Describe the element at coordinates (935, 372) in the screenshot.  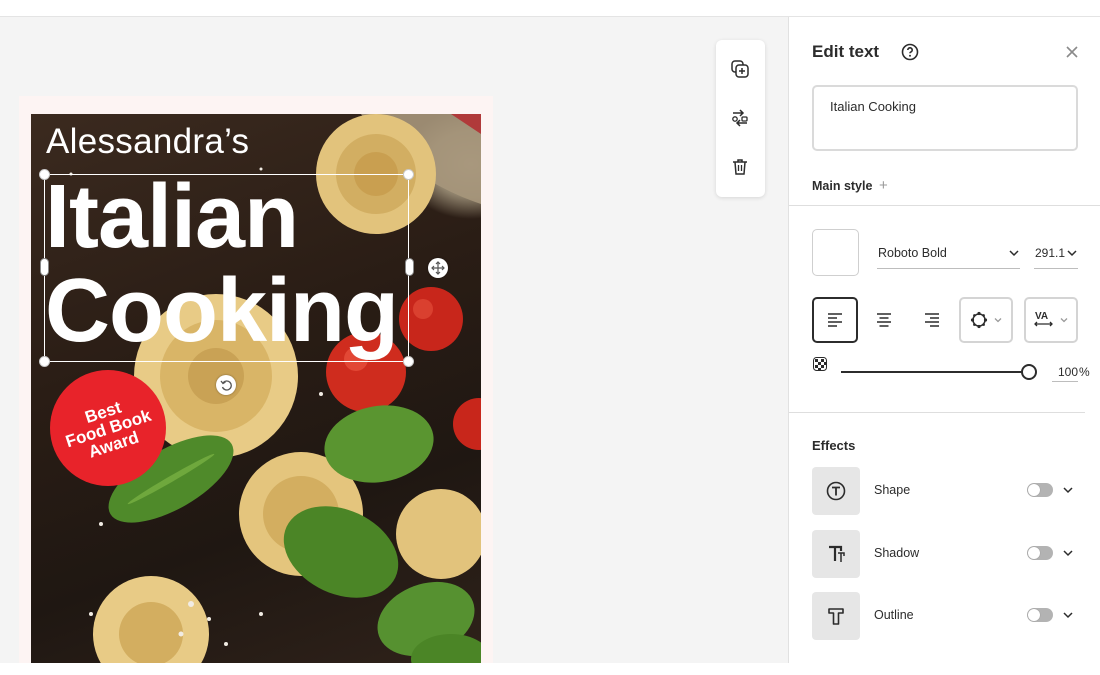
I see `opacity-slider-track` at that location.